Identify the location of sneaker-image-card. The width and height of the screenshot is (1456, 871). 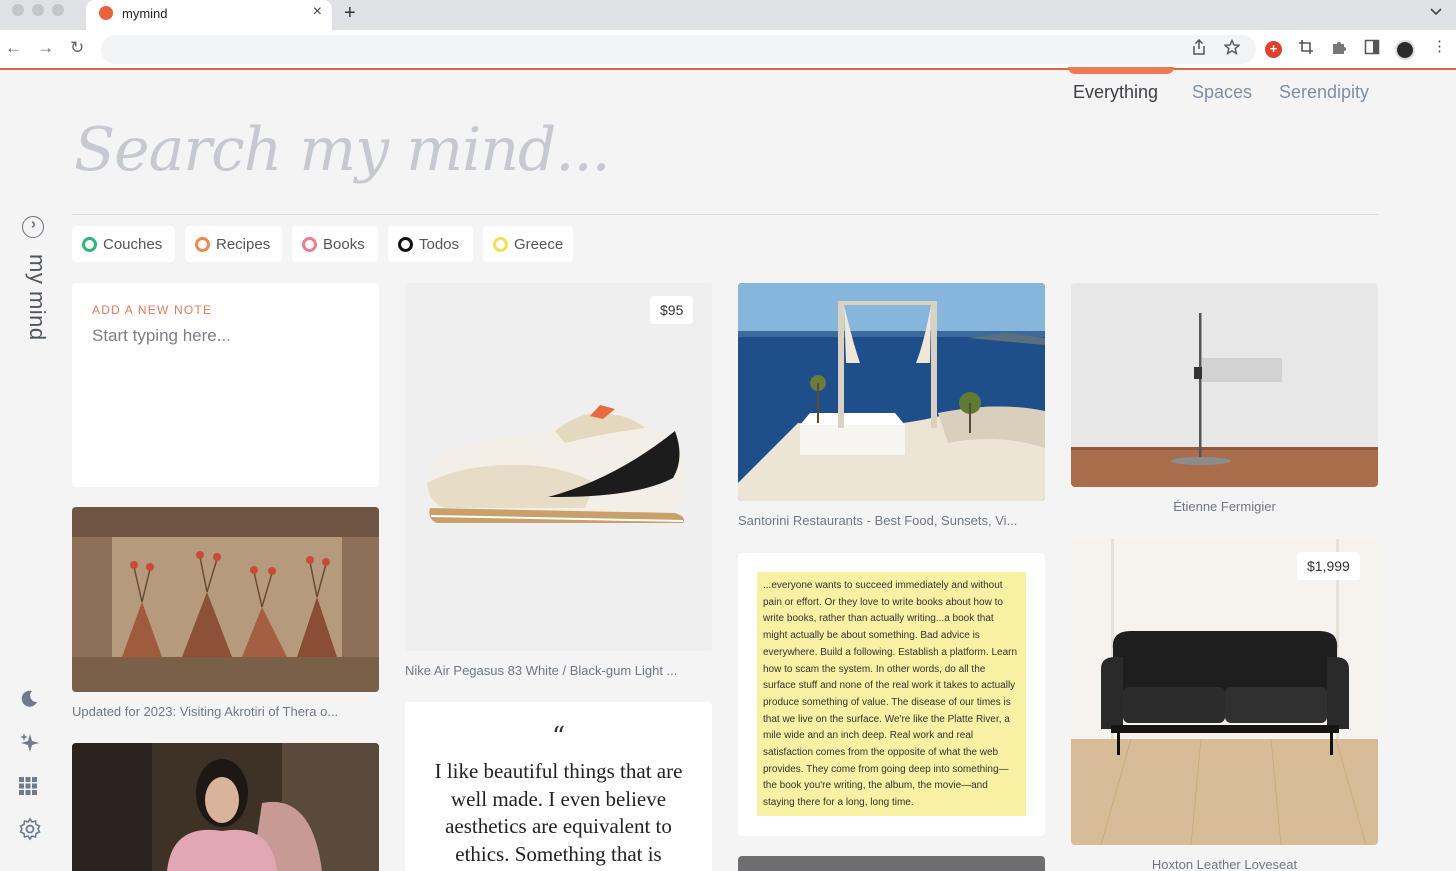
(558, 467).